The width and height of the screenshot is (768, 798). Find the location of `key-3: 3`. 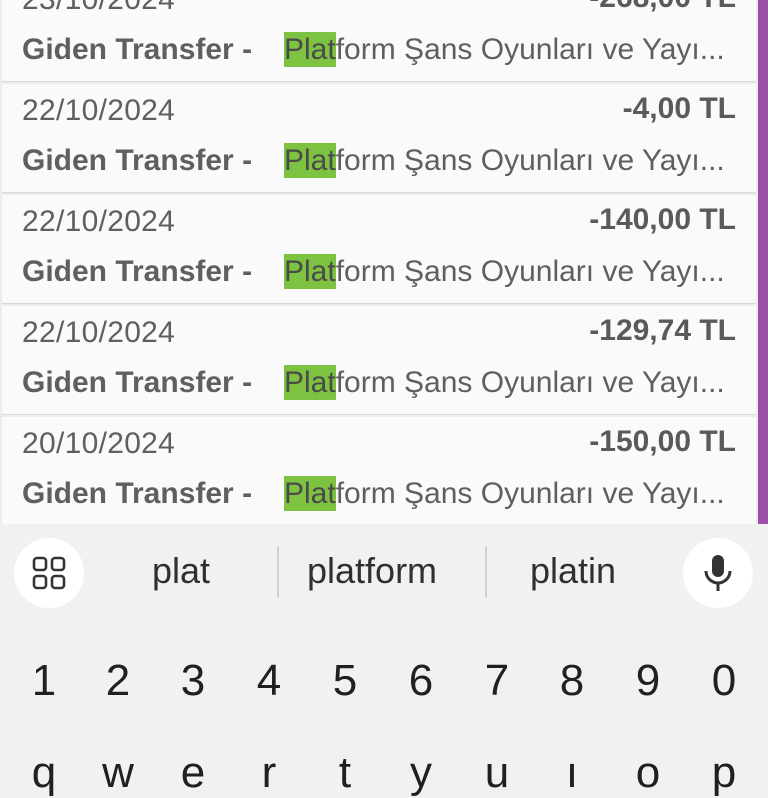

key-3: 3 is located at coordinates (193, 681).